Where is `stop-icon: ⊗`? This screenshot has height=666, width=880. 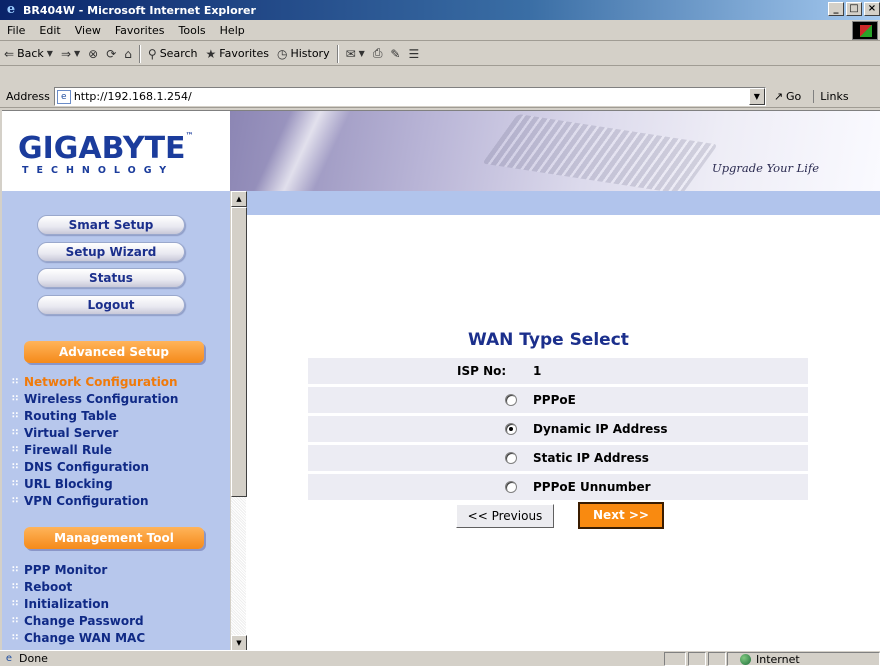
stop-icon: ⊗ is located at coordinates (93, 53).